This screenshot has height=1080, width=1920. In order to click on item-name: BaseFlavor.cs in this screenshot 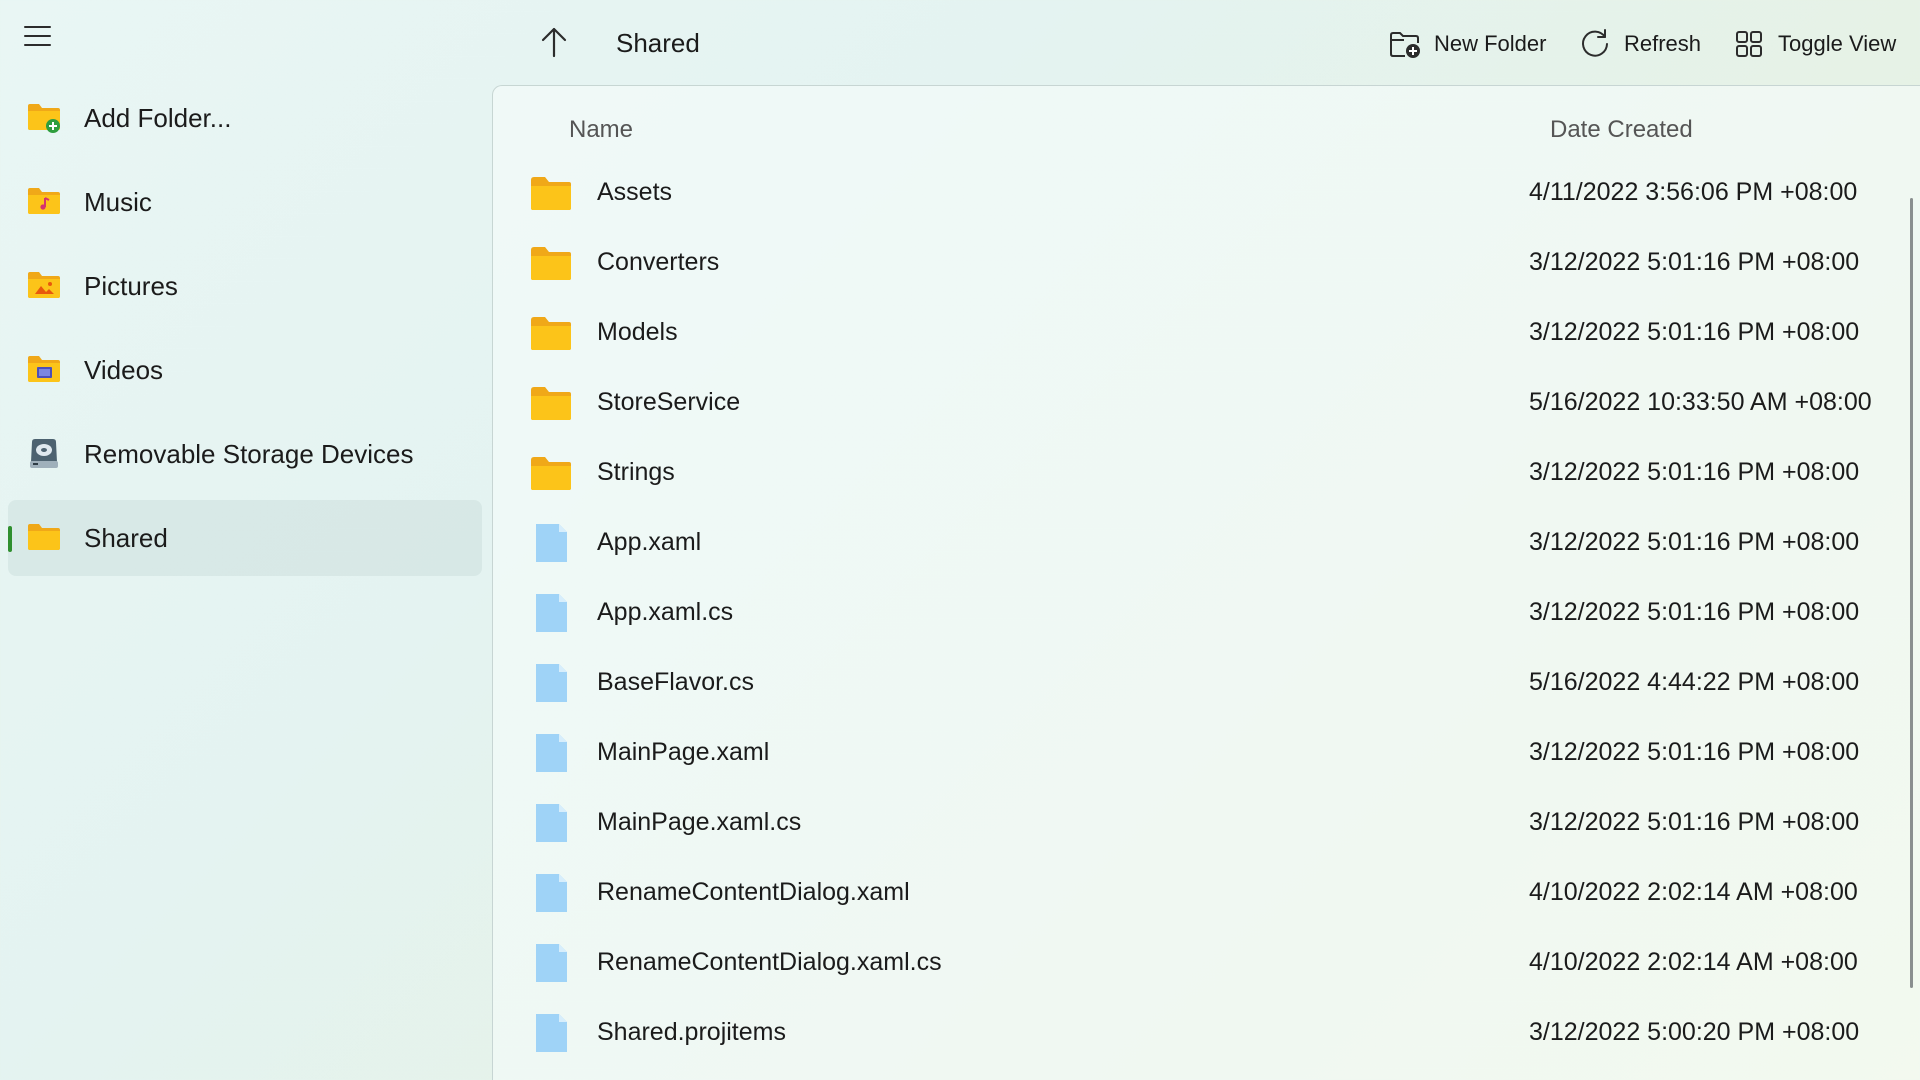, I will do `click(676, 682)`.